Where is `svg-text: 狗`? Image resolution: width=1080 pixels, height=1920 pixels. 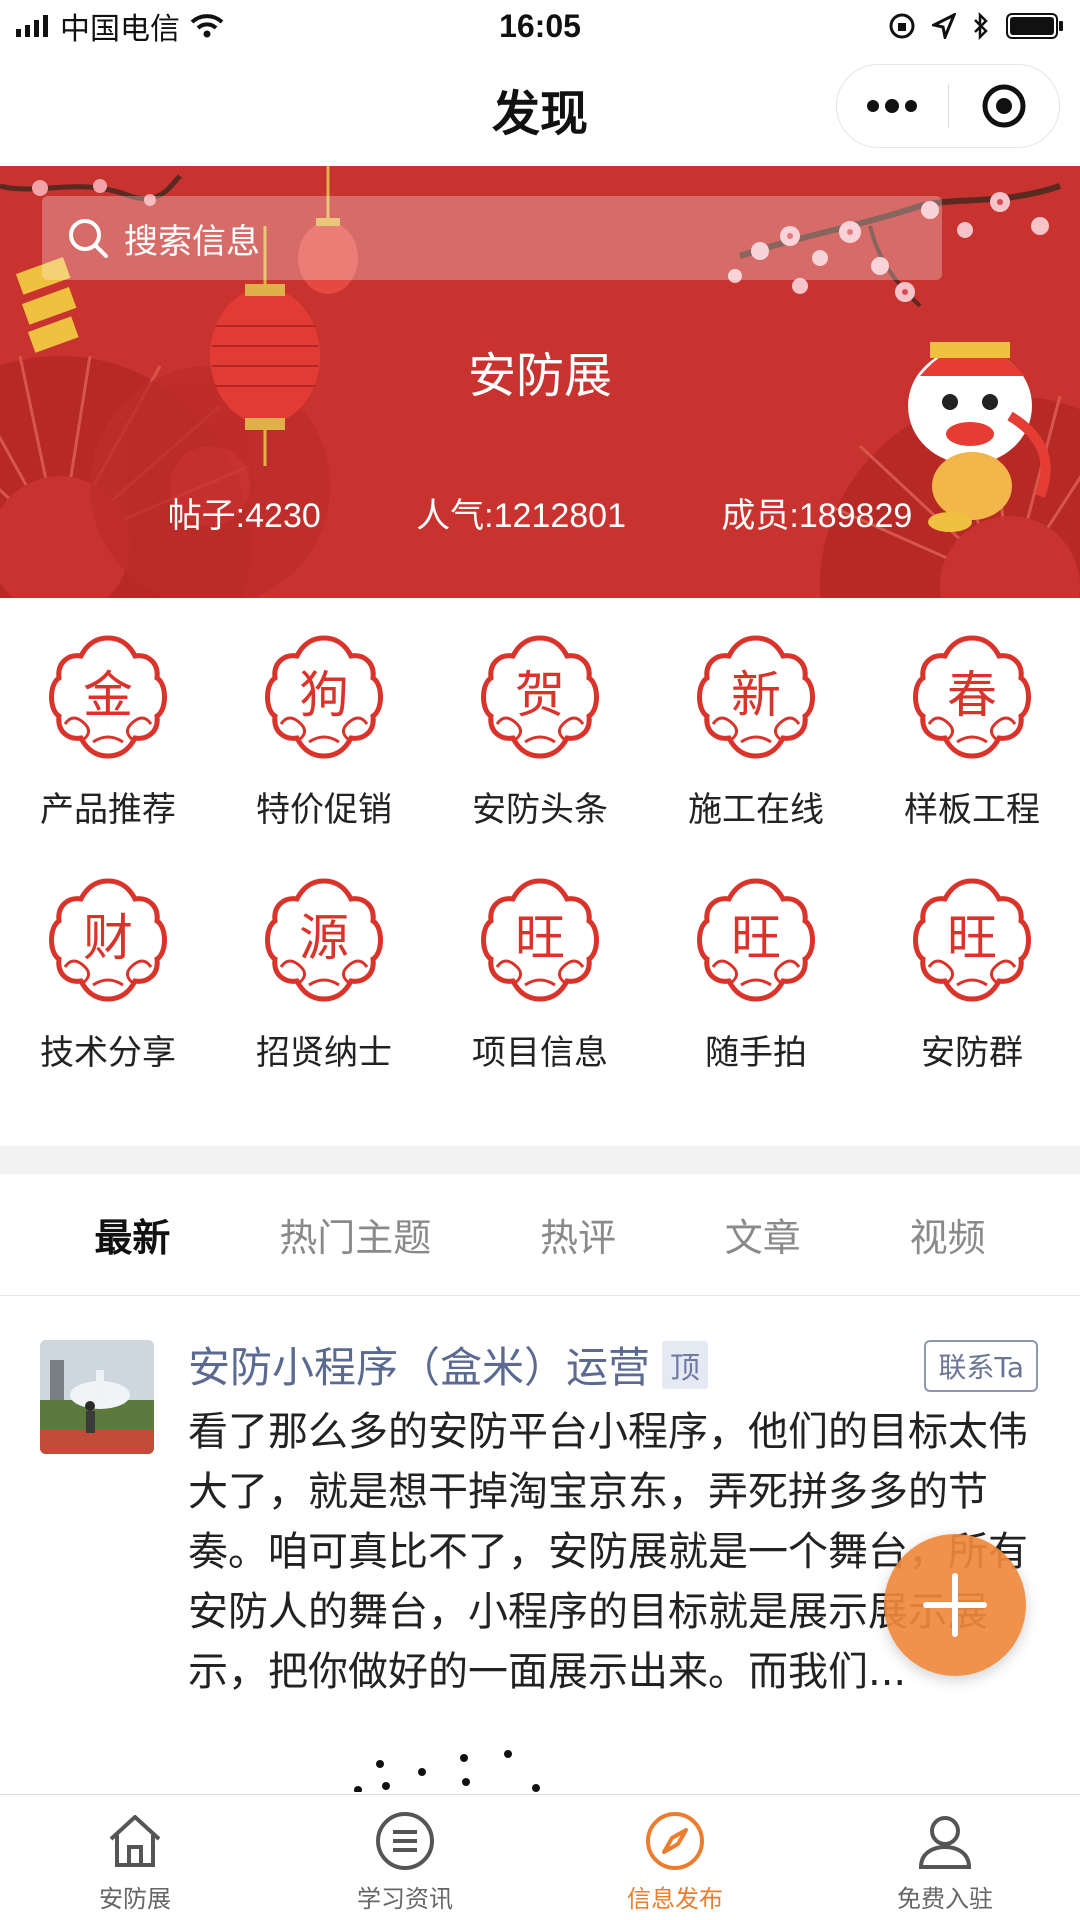
svg-text: 狗 is located at coordinates (324, 695).